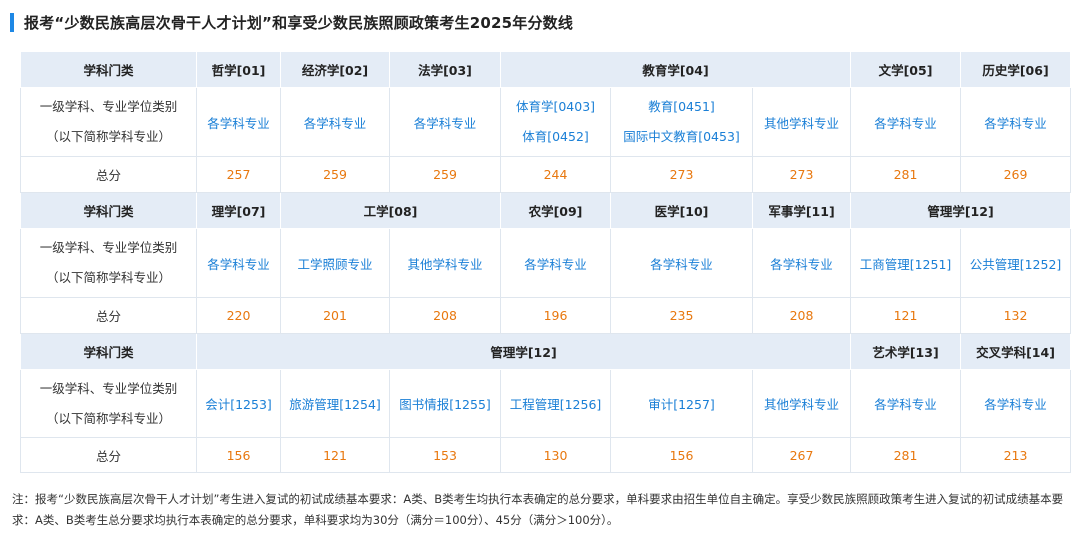 This screenshot has height=536, width=1080. Describe the element at coordinates (1016, 315) in the screenshot. I see `total-score: 132` at that location.